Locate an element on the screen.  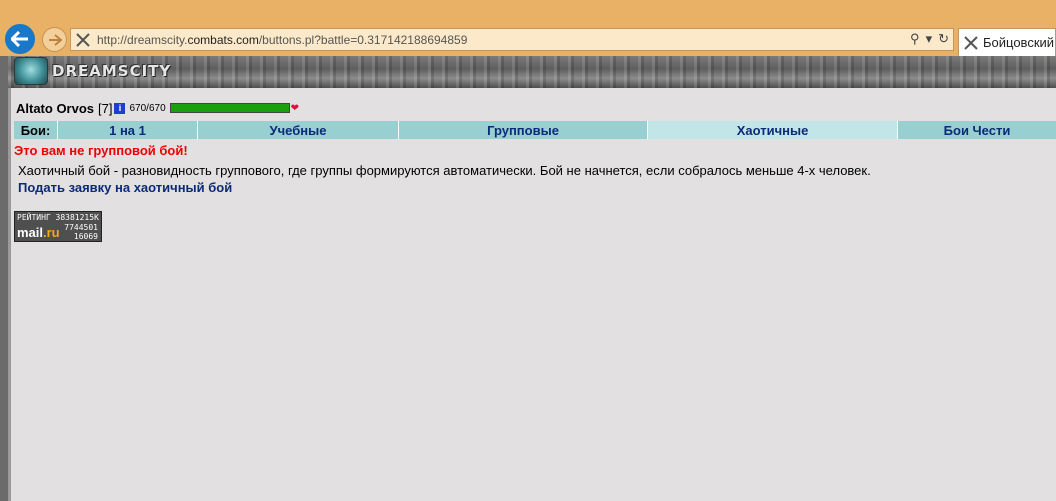
refresh-icon: ↻ is located at coordinates (943, 39).